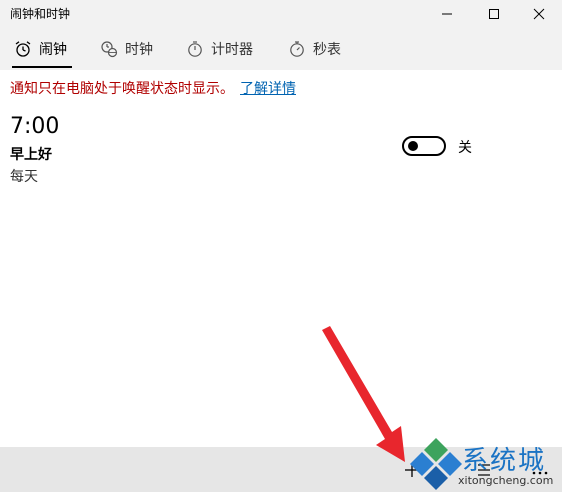 This screenshot has width=562, height=492. What do you see at coordinates (281, 49) in the screenshot?
I see `tab-bar: 闹钟 时钟 计时器 秒表` at bounding box center [281, 49].